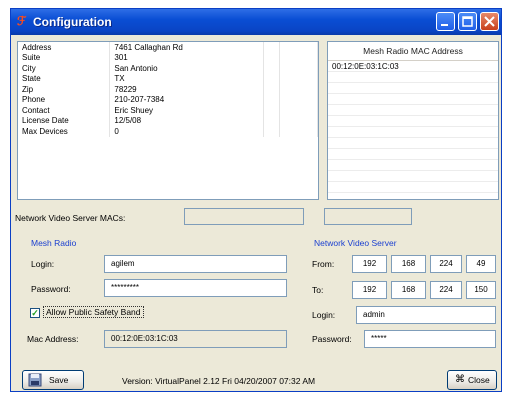 This screenshot has width=512, height=398. I want to click on nvs-from-octet-3: 224, so click(446, 264).